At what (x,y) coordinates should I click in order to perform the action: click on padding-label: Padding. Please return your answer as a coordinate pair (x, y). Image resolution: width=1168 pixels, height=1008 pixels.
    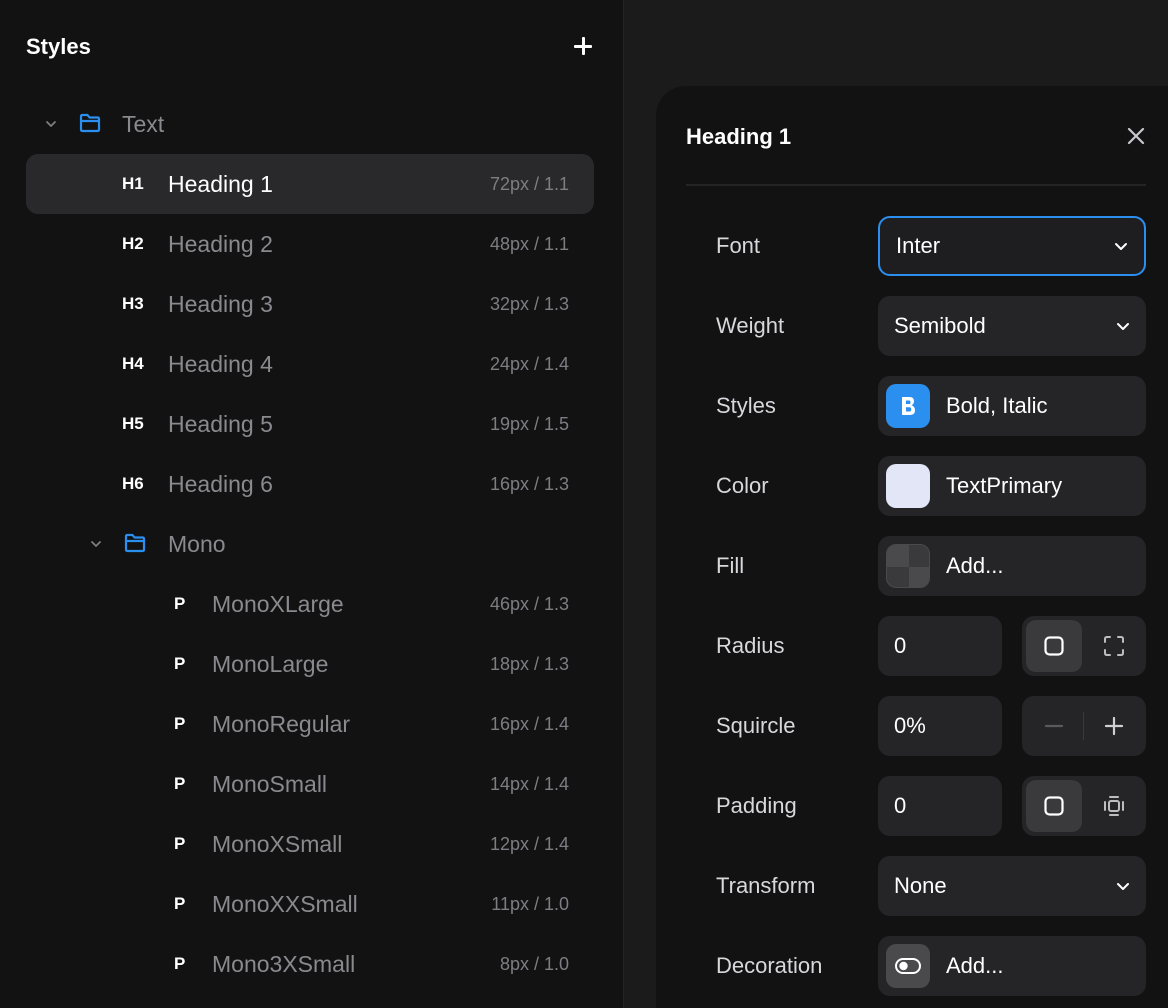
    Looking at the image, I should click on (756, 805).